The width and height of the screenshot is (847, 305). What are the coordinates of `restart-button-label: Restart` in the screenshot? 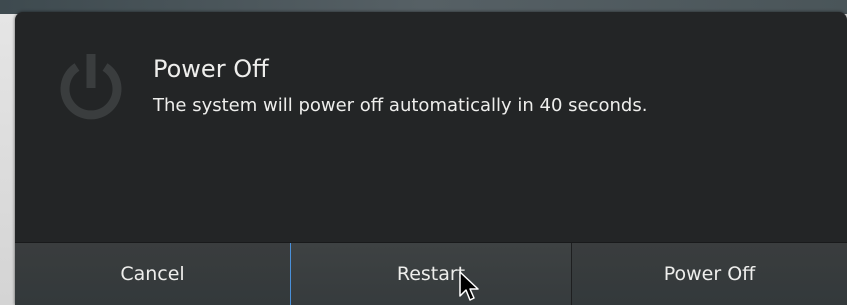 It's located at (431, 274).